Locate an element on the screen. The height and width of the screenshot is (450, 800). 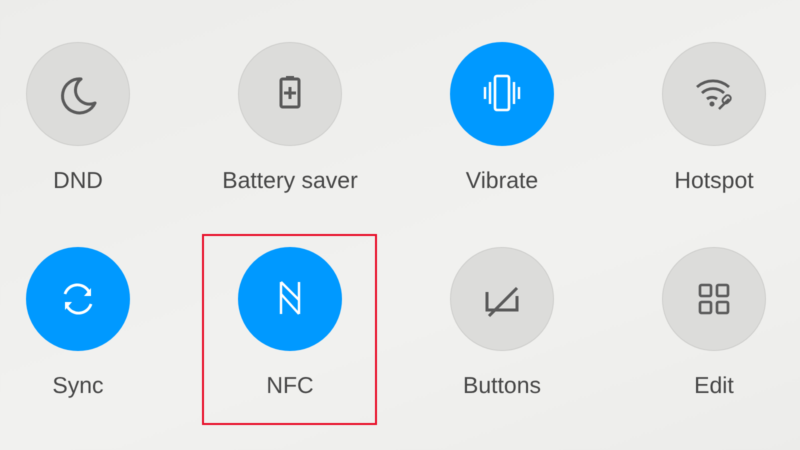
tile-label: Battery saver is located at coordinates (290, 180).